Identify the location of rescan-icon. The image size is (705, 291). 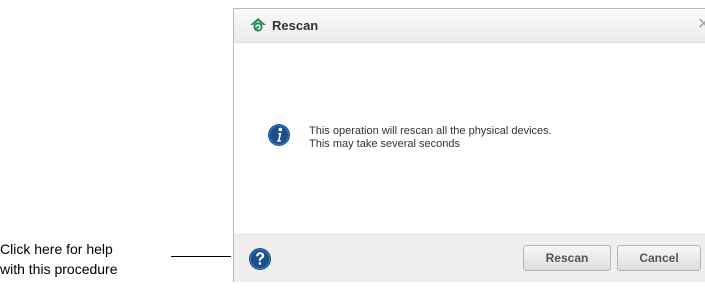
(258, 25).